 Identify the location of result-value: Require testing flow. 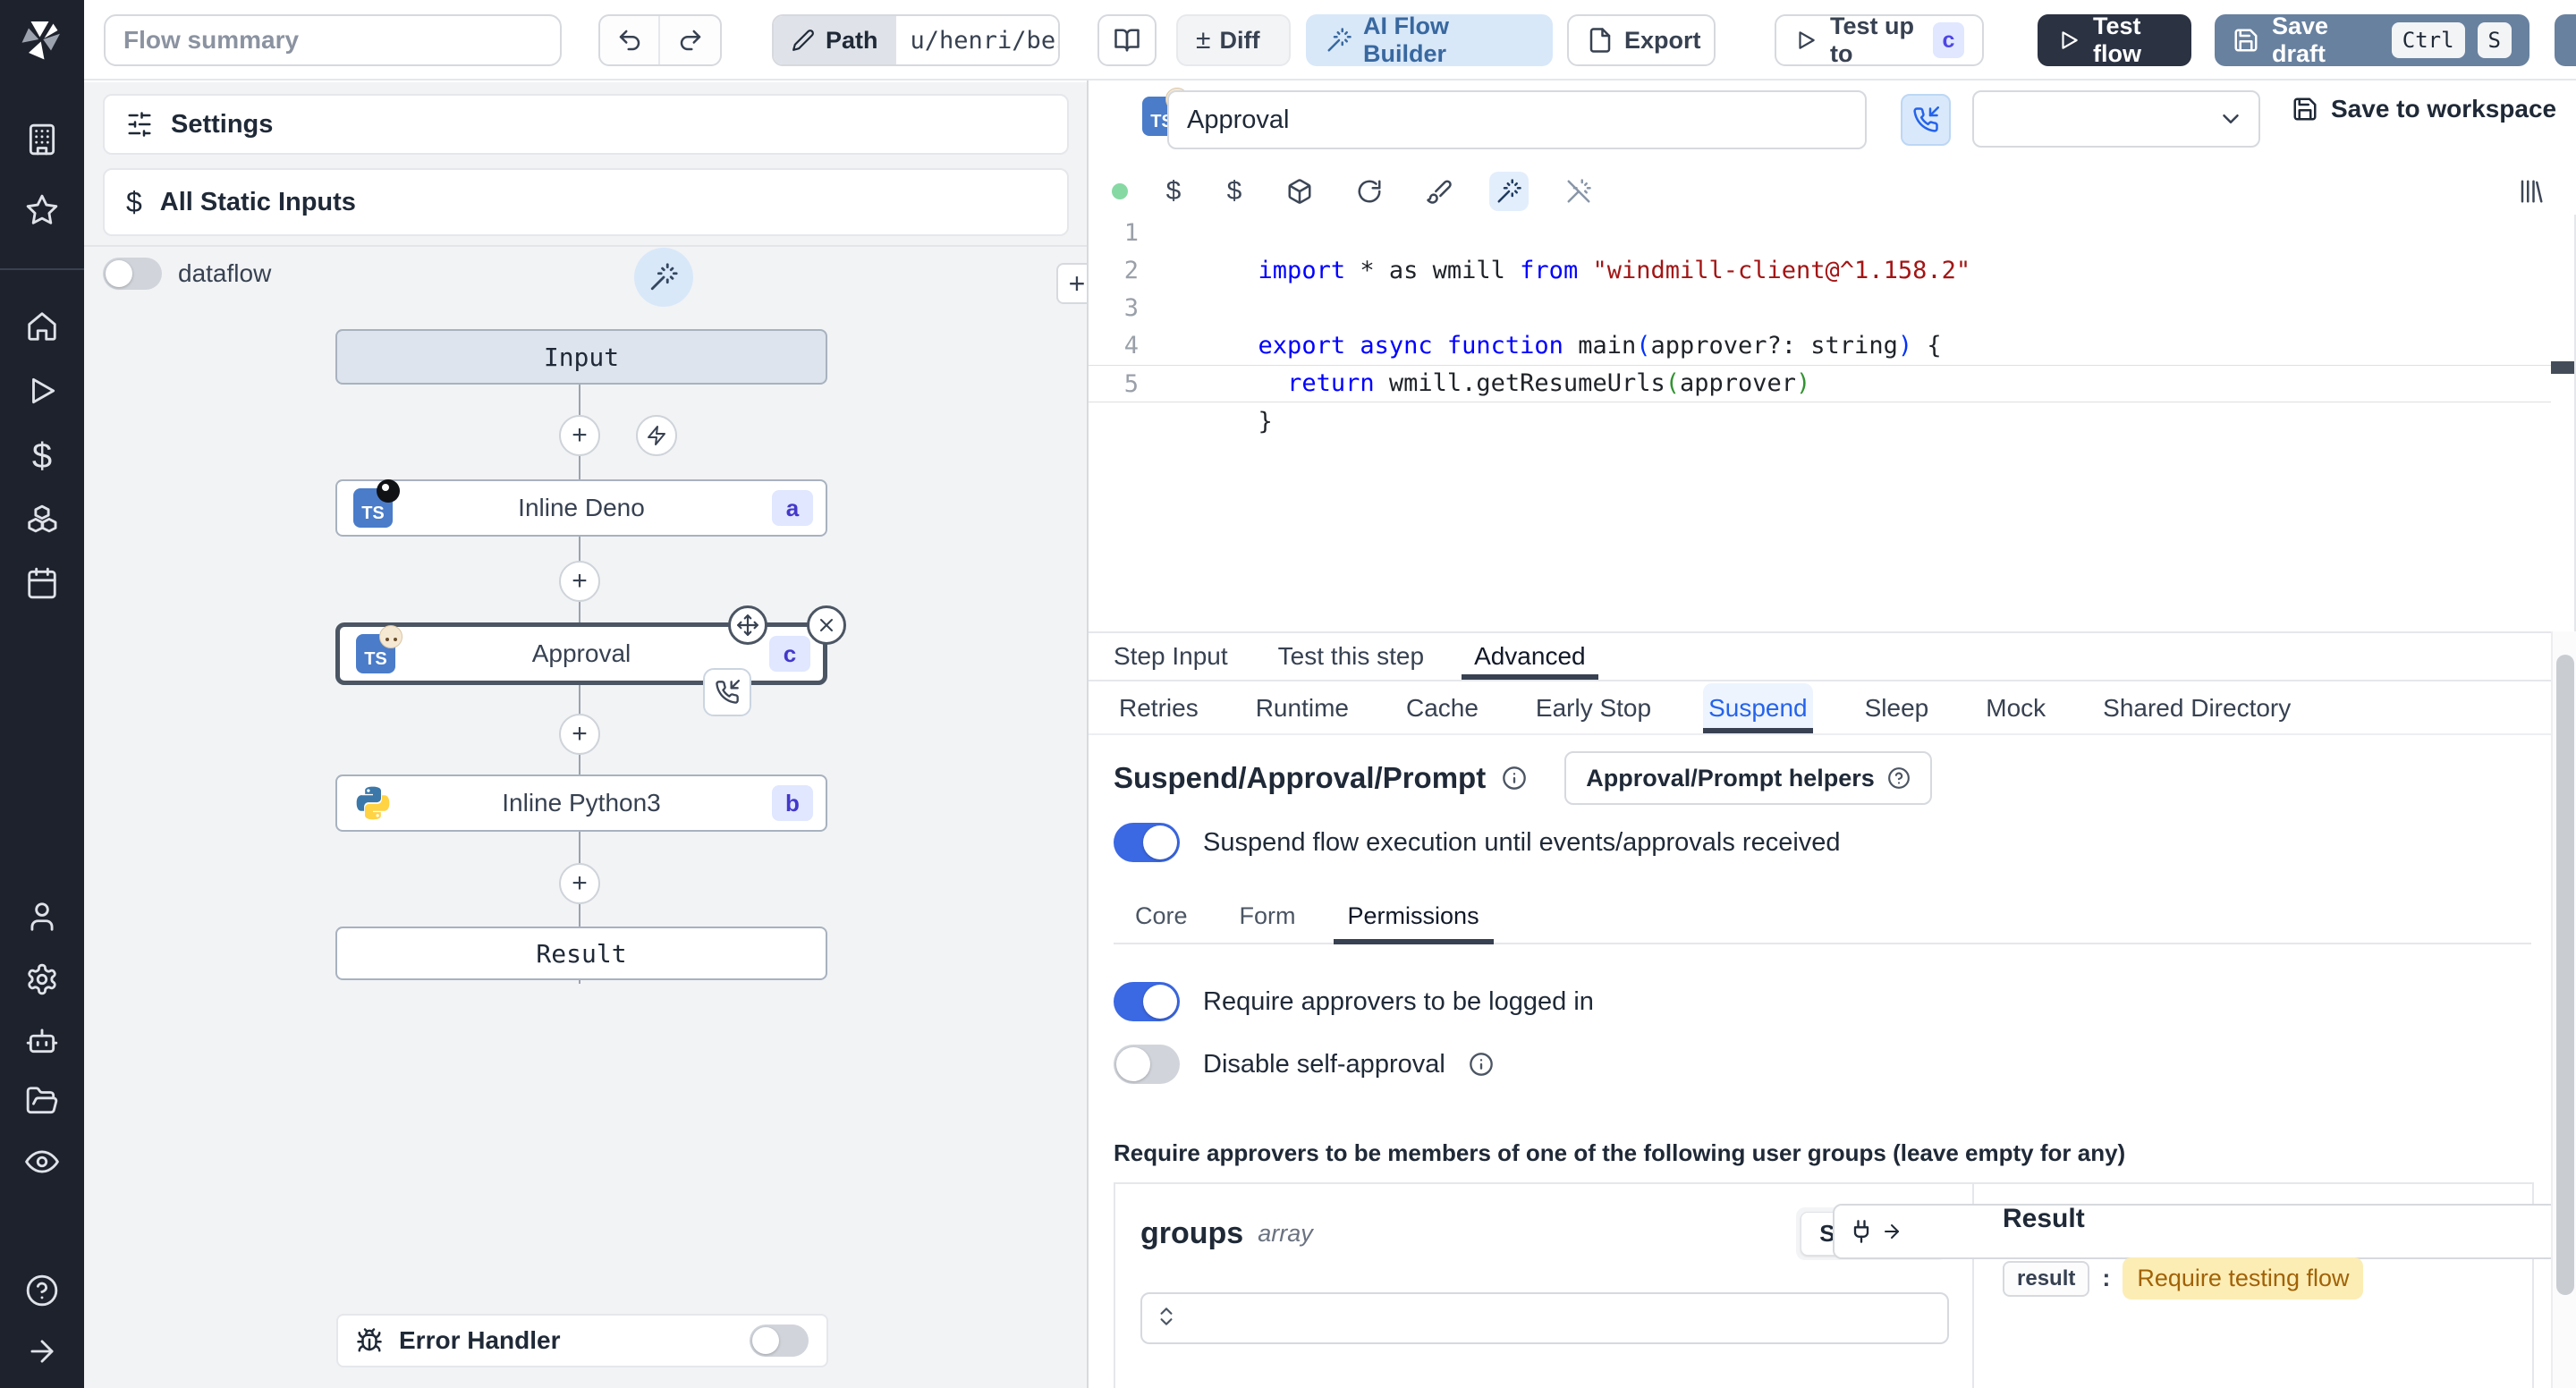
(2243, 1278).